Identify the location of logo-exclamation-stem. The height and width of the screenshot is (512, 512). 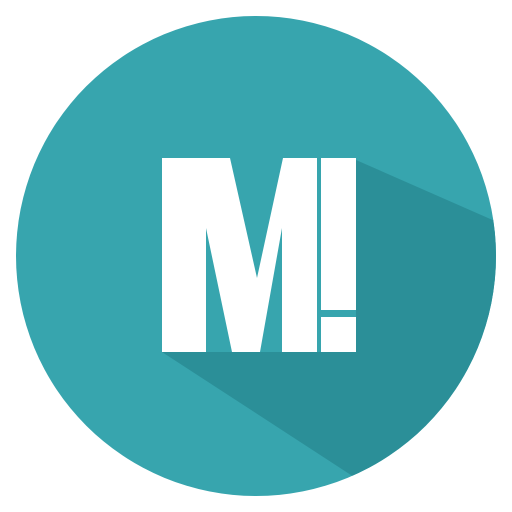
(338, 234).